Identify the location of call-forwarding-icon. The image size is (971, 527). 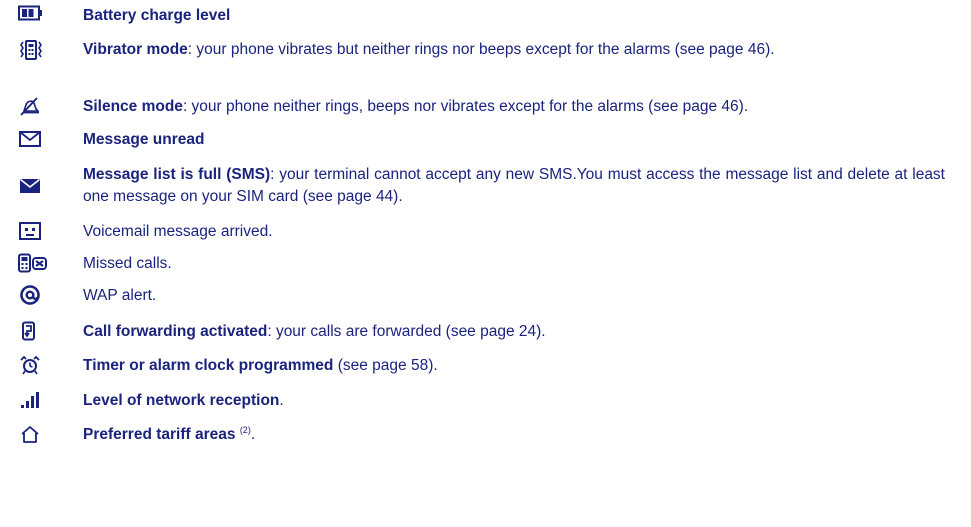
(31, 332).